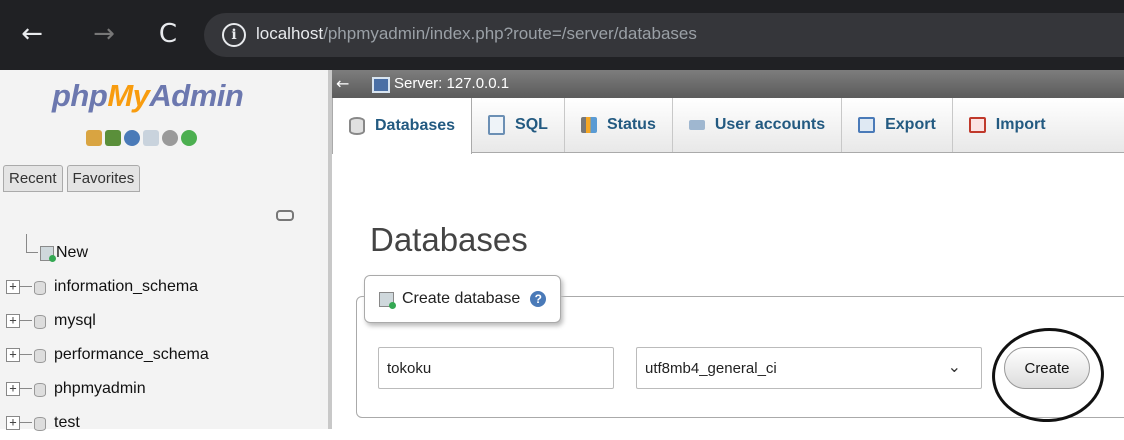  I want to click on phpmyadmin-logo: phpMyAdmin, so click(148, 96).